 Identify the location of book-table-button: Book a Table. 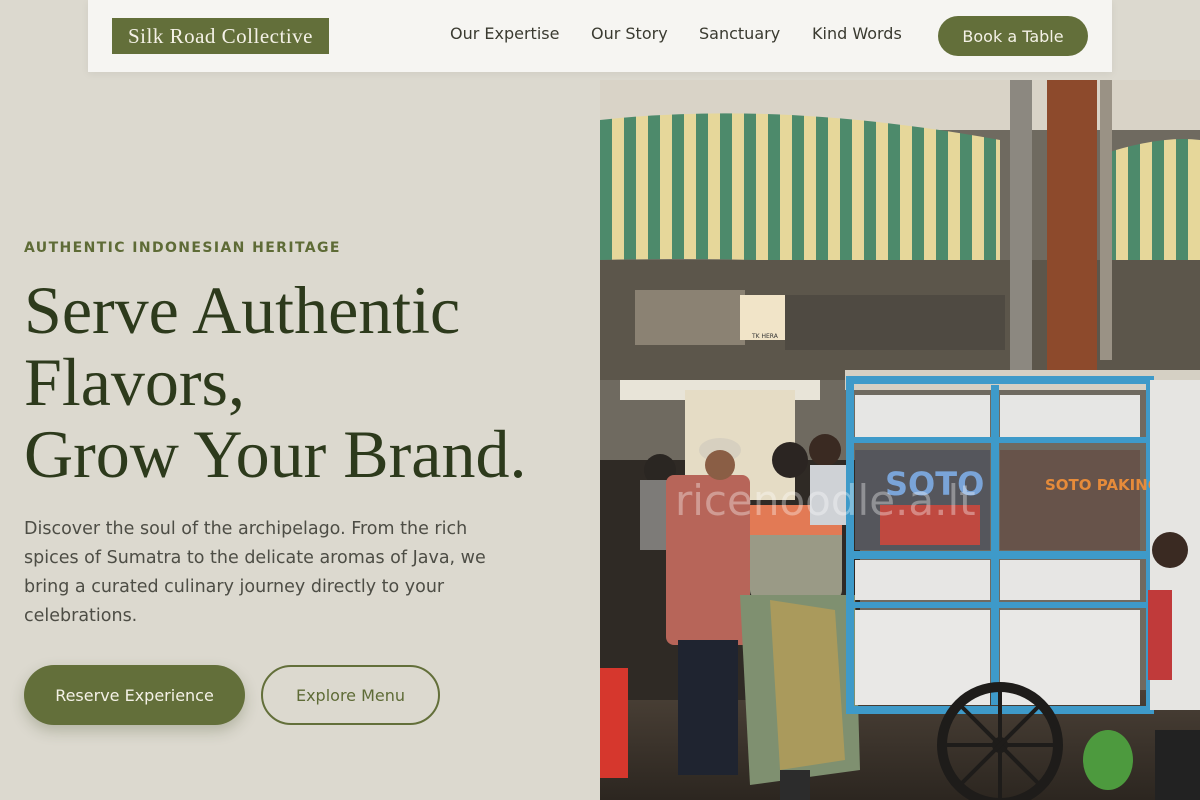
(1013, 36).